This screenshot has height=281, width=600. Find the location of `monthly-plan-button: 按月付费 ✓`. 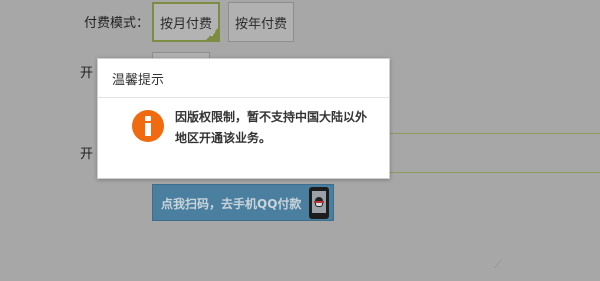

monthly-plan-button: 按月付费 ✓ is located at coordinates (186, 22).